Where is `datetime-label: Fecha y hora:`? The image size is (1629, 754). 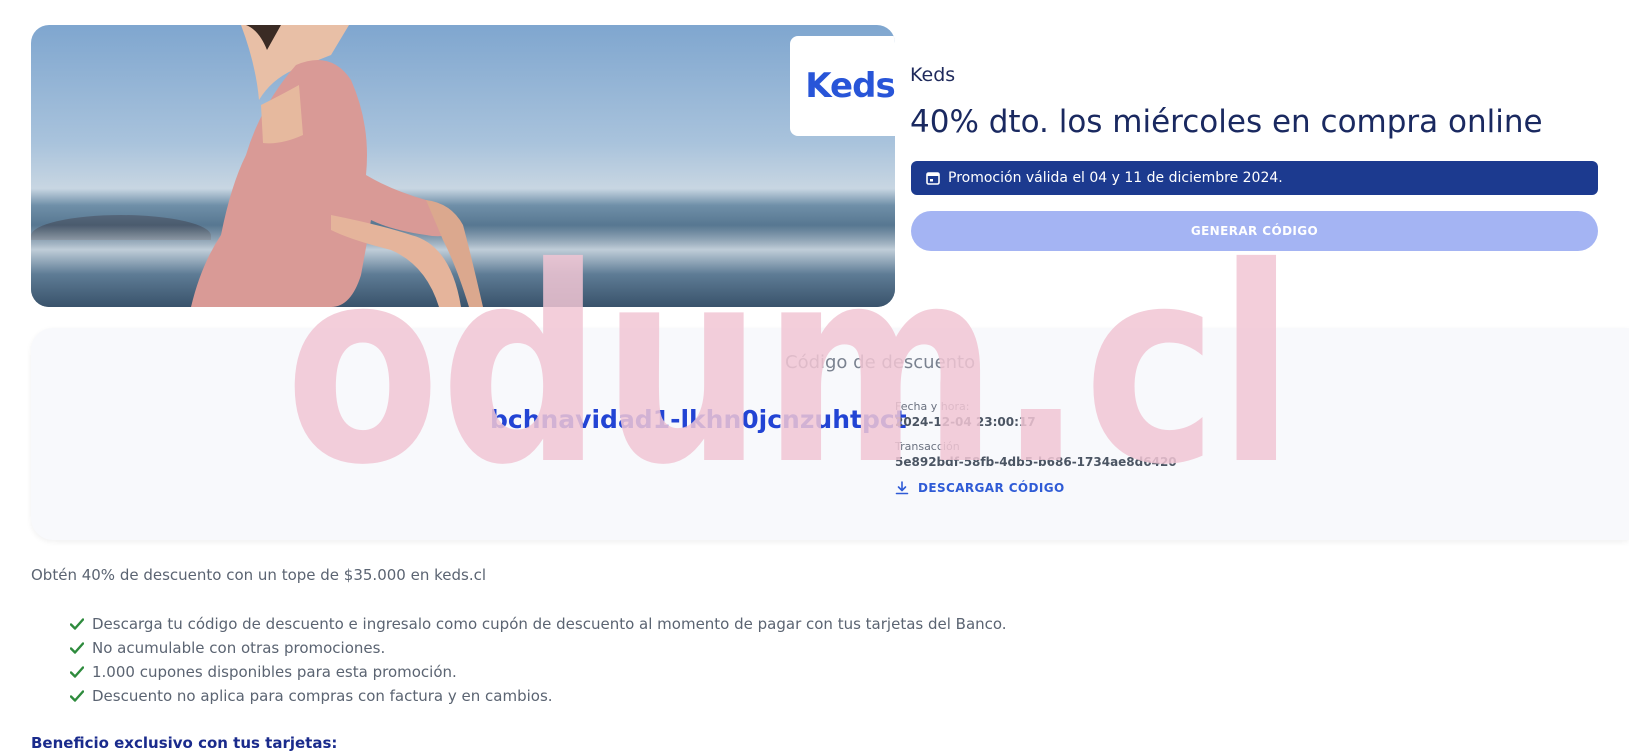 datetime-label: Fecha y hora: is located at coordinates (932, 406).